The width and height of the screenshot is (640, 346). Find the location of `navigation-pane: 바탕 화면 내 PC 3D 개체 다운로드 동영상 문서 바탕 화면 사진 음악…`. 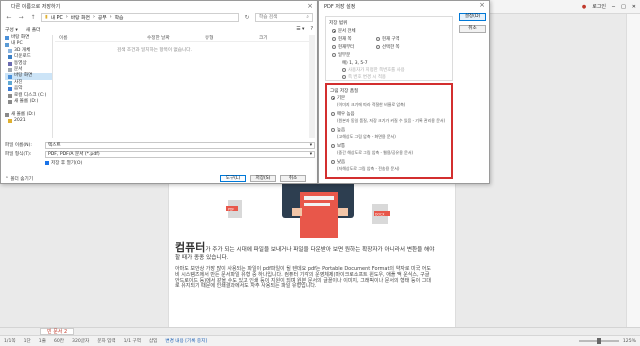

navigation-pane: 바탕 화면 내 PC 3D 개체 다운로드 동영상 문서 바탕 화면 사진 음악… is located at coordinates (29, 86).